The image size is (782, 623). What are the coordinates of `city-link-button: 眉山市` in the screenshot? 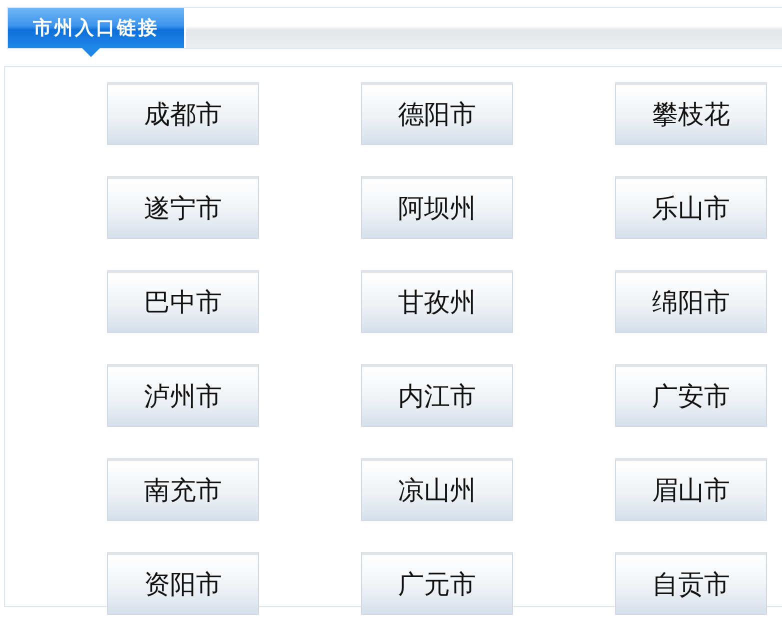 It's located at (691, 489).